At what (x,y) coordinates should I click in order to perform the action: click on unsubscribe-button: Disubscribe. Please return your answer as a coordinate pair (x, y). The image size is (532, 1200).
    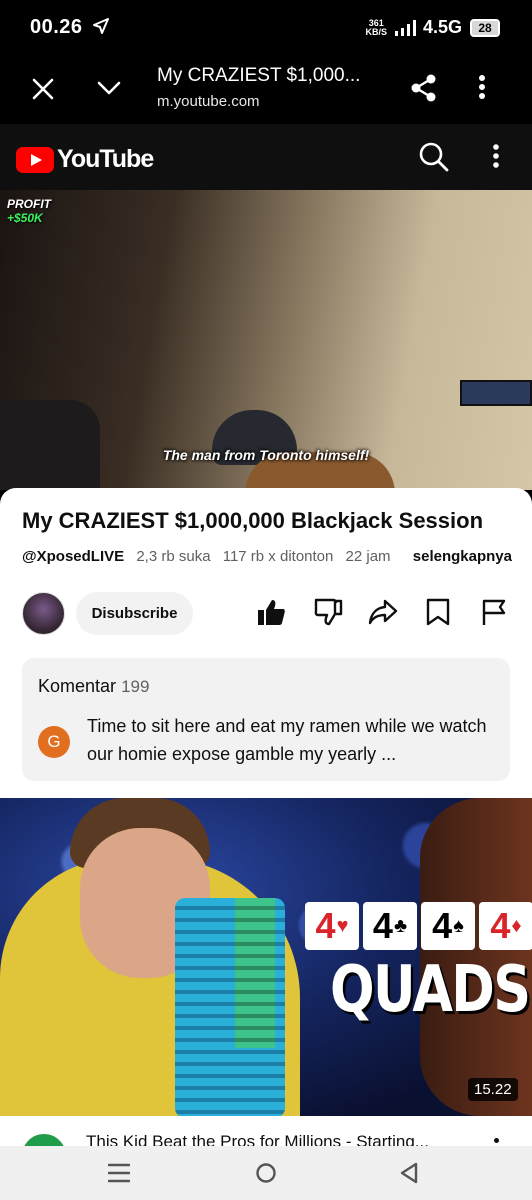
    Looking at the image, I should click on (134, 613).